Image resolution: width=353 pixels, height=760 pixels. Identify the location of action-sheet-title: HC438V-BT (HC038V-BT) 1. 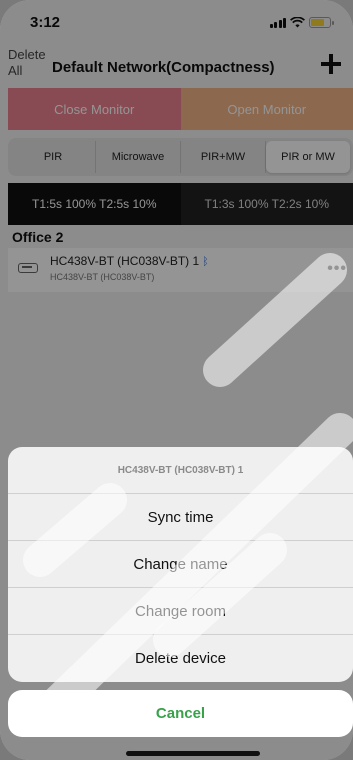
(180, 470).